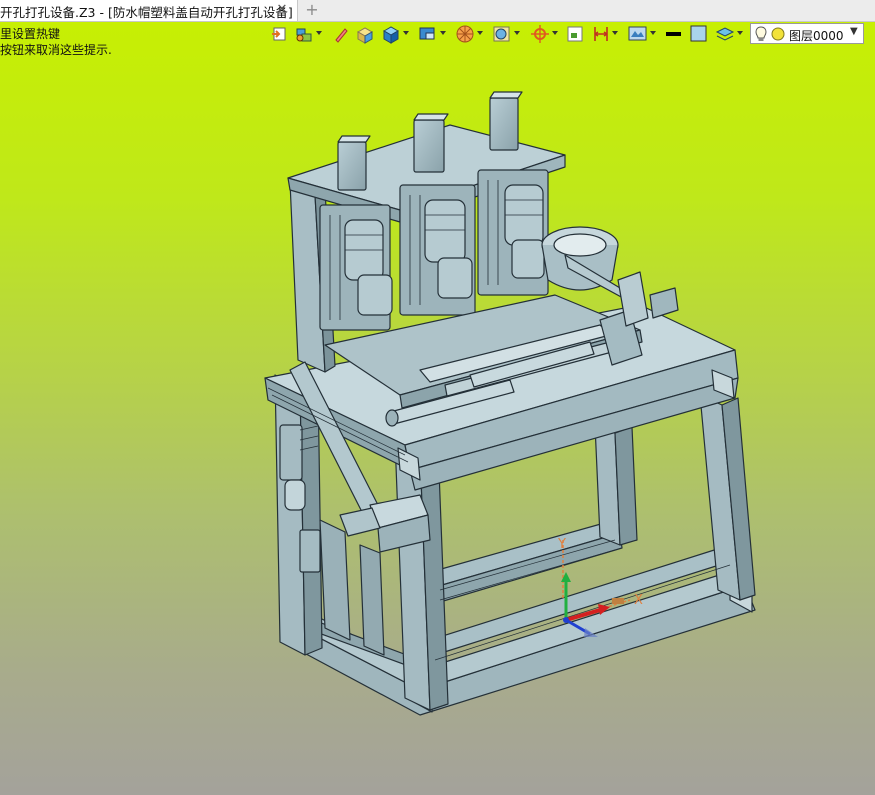  What do you see at coordinates (854, 31) in the screenshot?
I see `layer-dropdown-arrow: ▼` at bounding box center [854, 31].